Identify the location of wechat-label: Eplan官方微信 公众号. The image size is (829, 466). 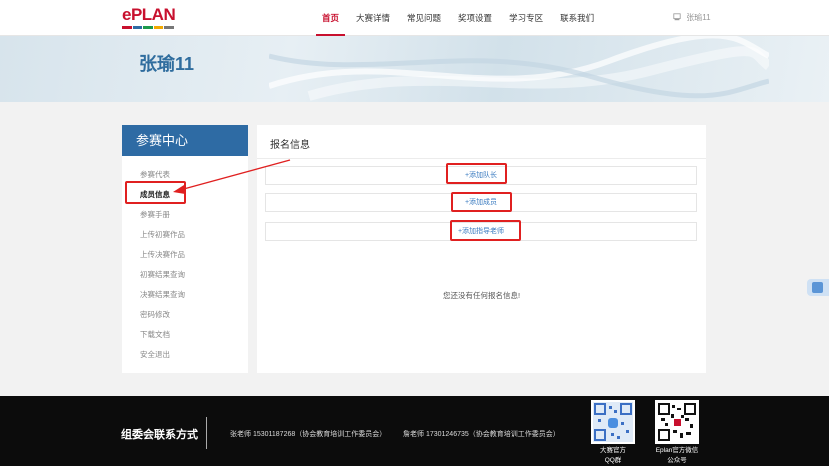
(677, 456).